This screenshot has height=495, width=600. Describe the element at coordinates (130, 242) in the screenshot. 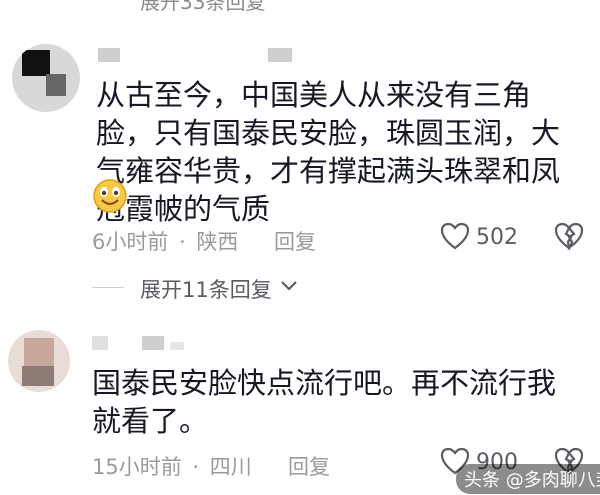

I see `timestamp: 6小时前` at that location.